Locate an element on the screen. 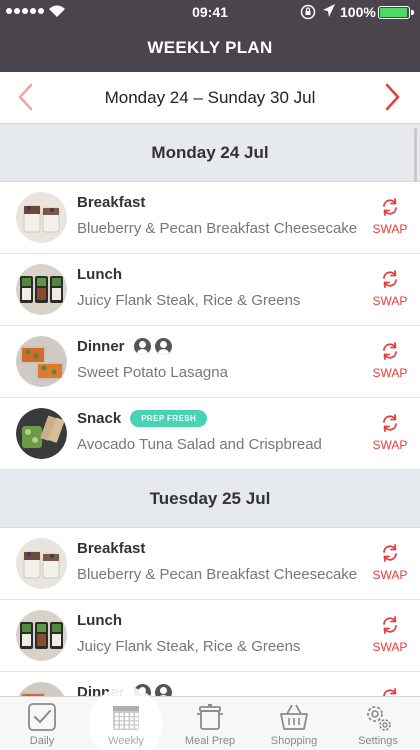  tab-label: Weekly is located at coordinates (126, 741).